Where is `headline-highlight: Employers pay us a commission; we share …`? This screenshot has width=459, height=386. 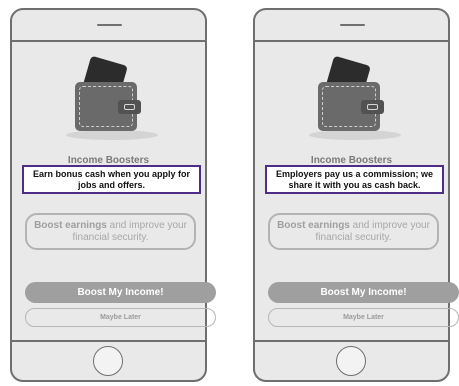
headline-highlight: Employers pay us a commission; we share … is located at coordinates (354, 179).